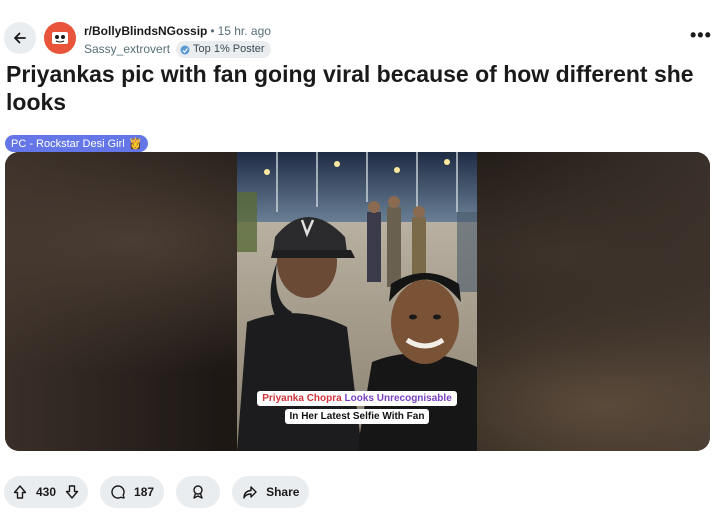  I want to click on caption-looks: Looks, so click(359, 398).